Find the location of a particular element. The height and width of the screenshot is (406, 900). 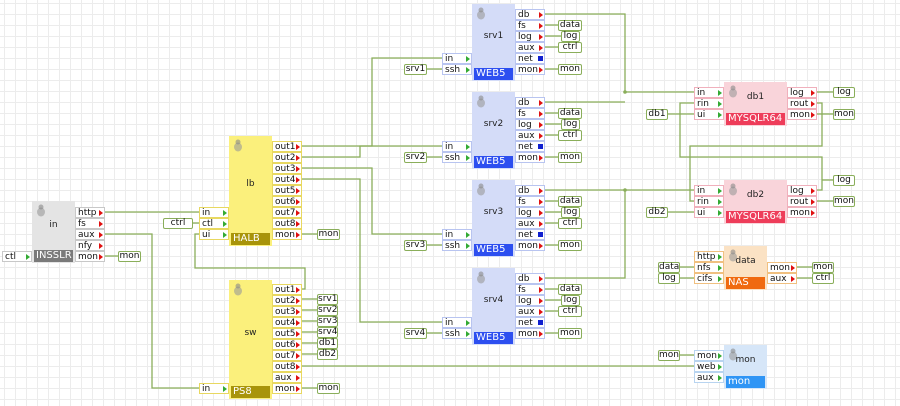

output-port-out4: out4 is located at coordinates (287, 322).